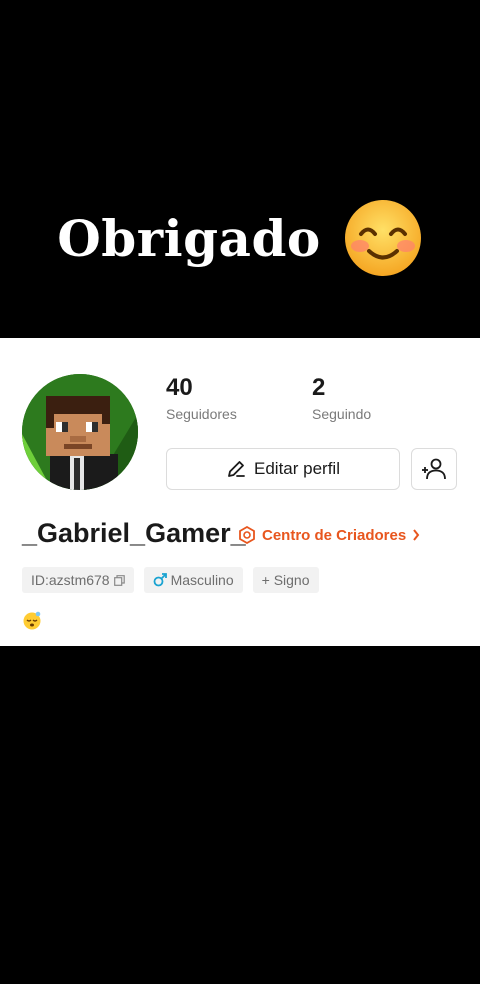  What do you see at coordinates (201, 398) in the screenshot?
I see `followers-stat: 40 Seguidores` at bounding box center [201, 398].